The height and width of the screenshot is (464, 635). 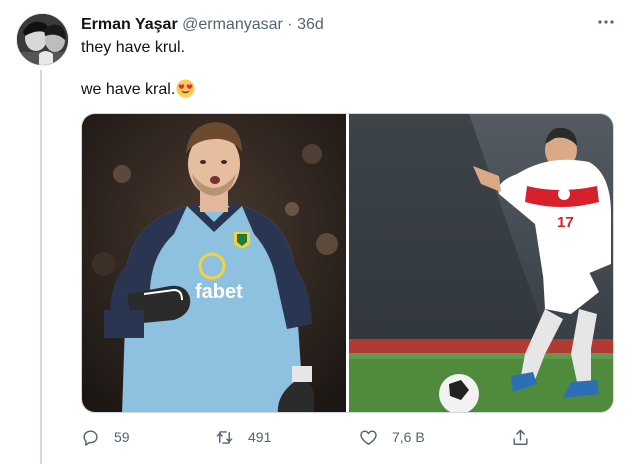 I want to click on like-button: 7,6 B, so click(x=392, y=437).